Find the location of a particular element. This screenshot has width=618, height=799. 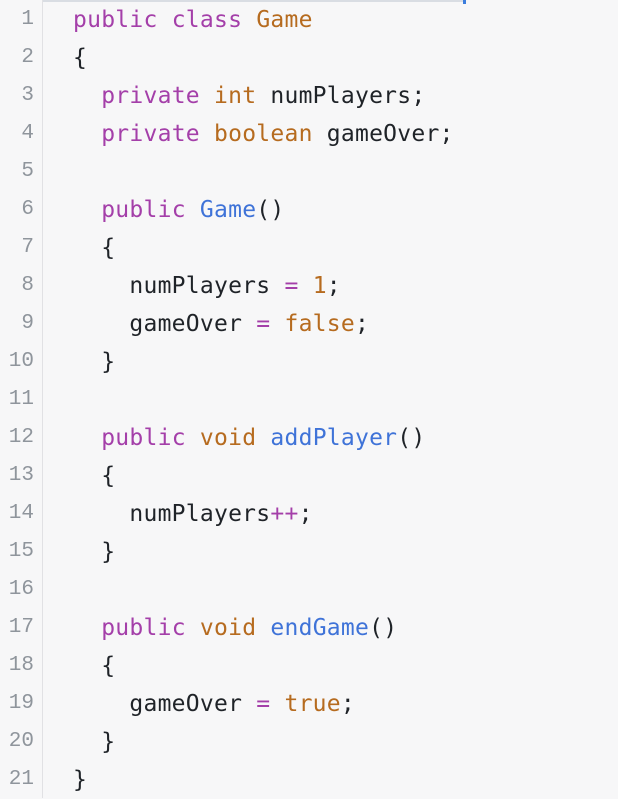

code-line: 16 is located at coordinates (309, 590).